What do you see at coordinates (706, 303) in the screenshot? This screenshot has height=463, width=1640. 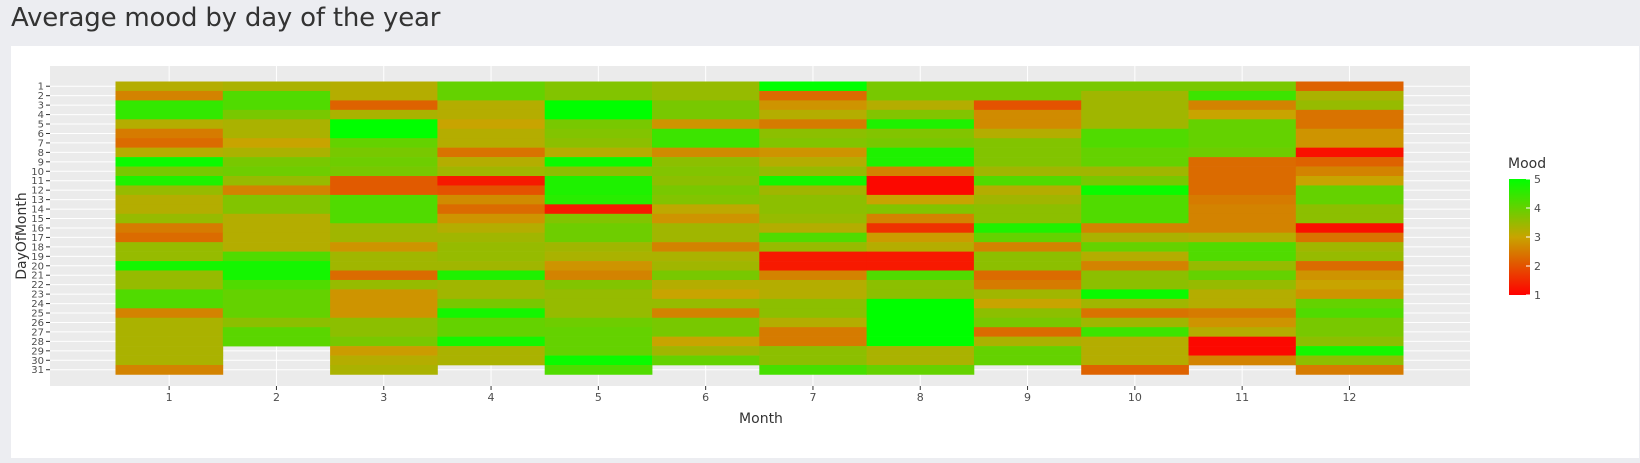 I see `heatmap-cell-m6-d24` at bounding box center [706, 303].